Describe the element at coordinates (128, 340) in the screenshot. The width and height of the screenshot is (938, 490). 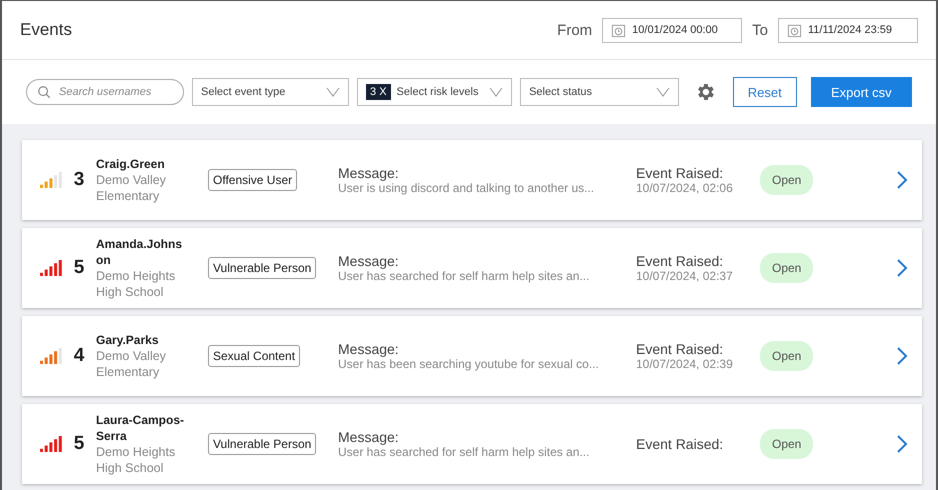
I see `username: Gary.Parks` at that location.